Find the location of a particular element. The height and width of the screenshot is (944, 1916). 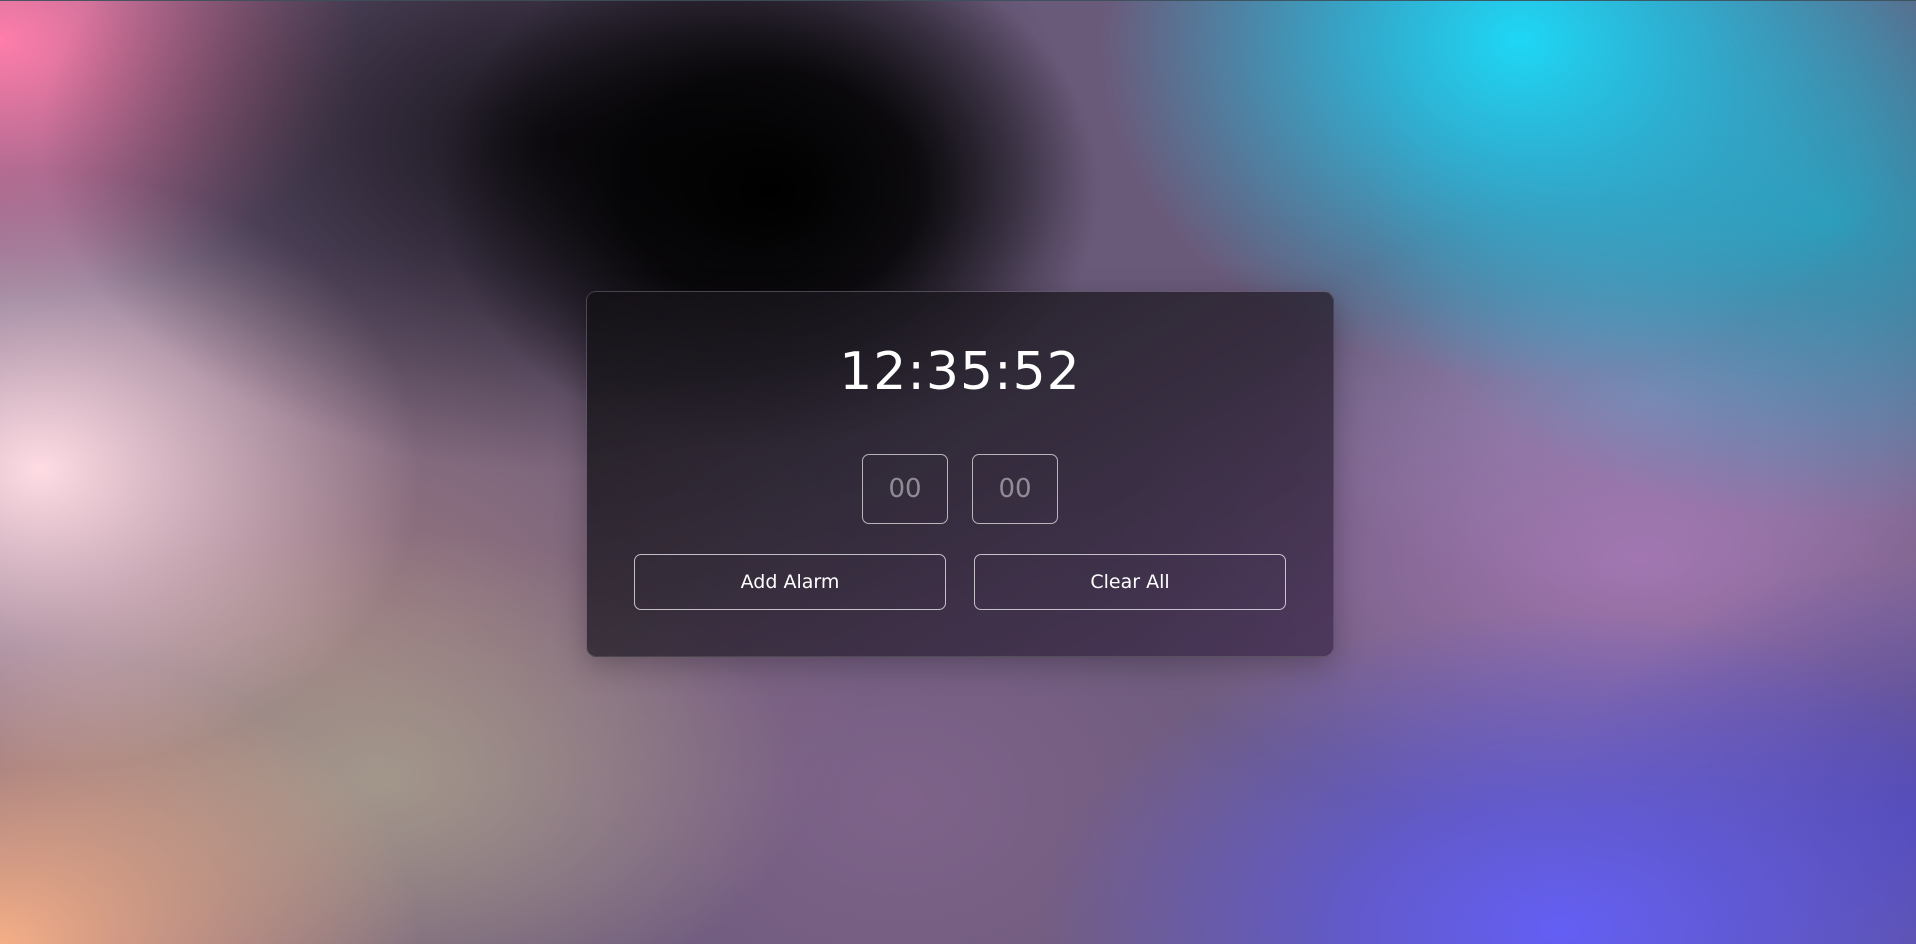

minute-input is located at coordinates (1015, 489).